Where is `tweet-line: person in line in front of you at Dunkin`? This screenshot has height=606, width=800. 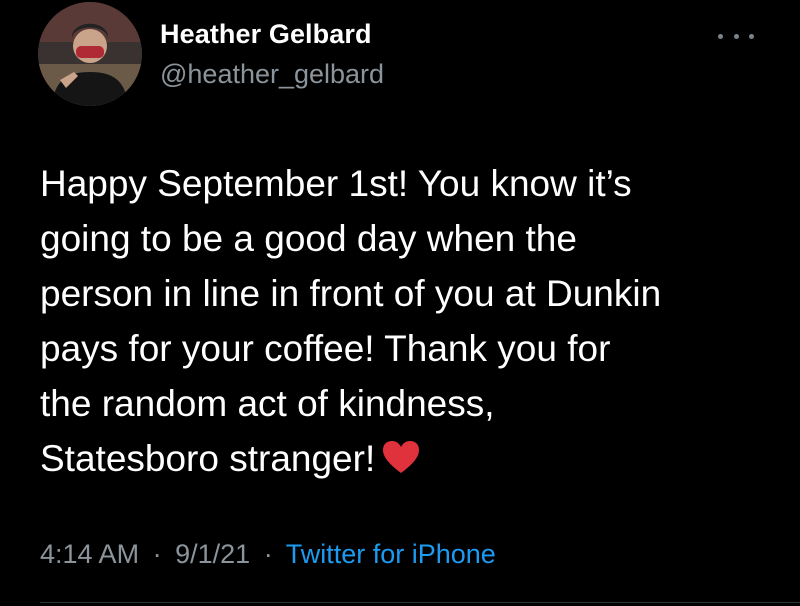
tweet-line: person in line in front of you at Dunkin is located at coordinates (351, 293).